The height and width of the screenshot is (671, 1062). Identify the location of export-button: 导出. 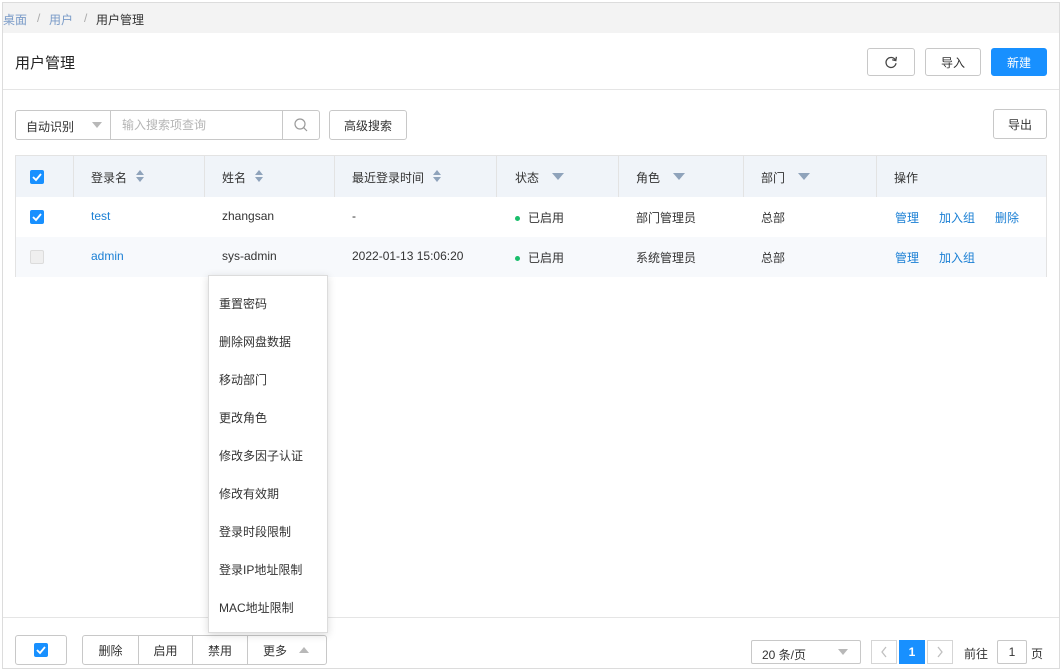
(1020, 124).